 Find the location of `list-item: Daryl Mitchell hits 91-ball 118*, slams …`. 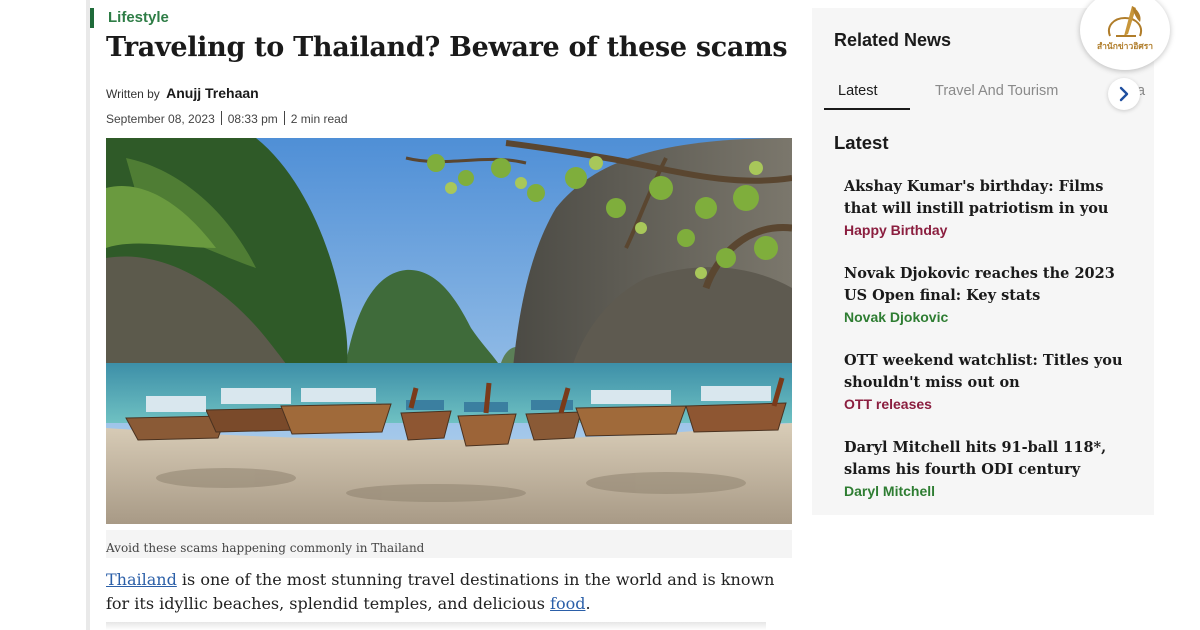

list-item: Daryl Mitchell hits 91-ball 118*, slams … is located at coordinates (989, 480).